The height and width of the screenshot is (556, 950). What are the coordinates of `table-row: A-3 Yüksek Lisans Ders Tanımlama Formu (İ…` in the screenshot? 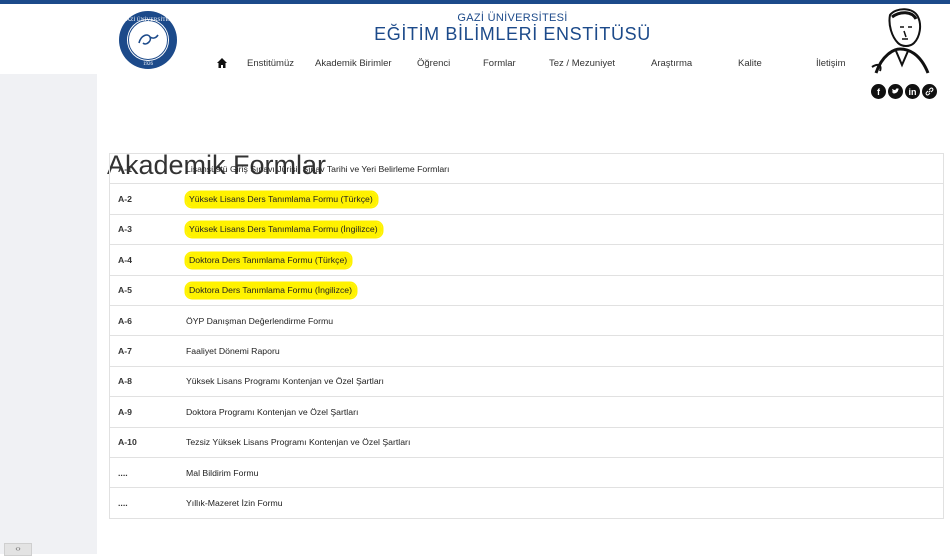 It's located at (526, 229).